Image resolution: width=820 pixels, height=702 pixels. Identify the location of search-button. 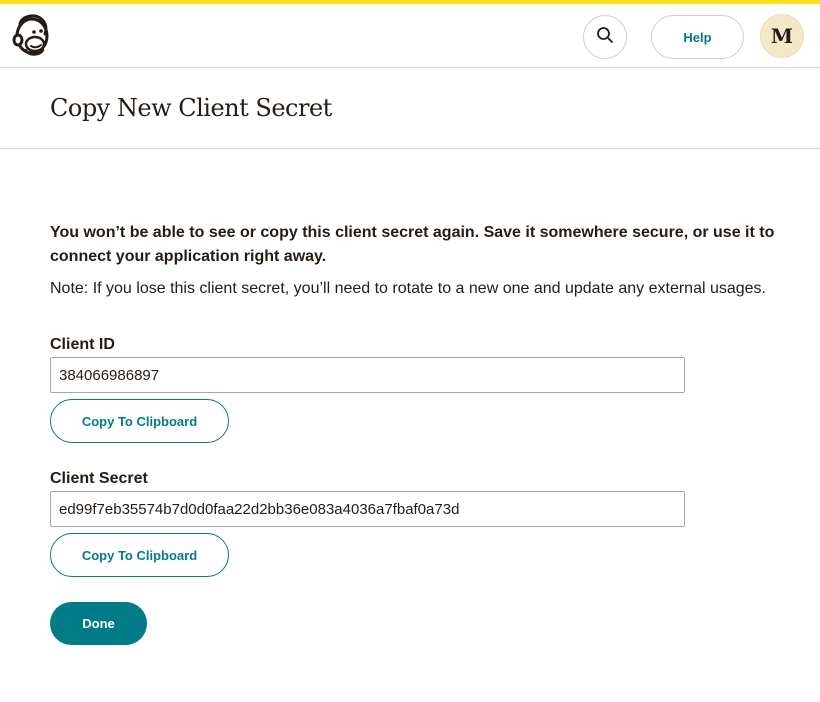
(605, 37).